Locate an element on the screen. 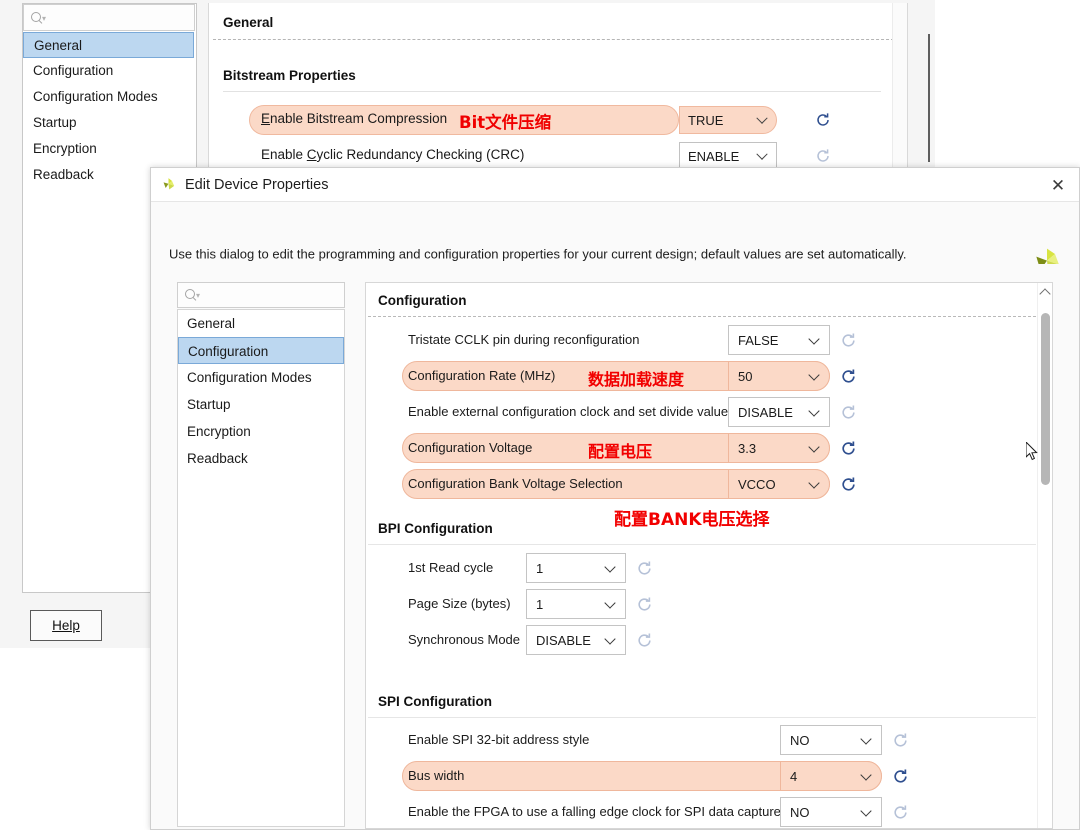 The height and width of the screenshot is (830, 1080). sidebar-item-label: Configuration Modes is located at coordinates (95, 96).